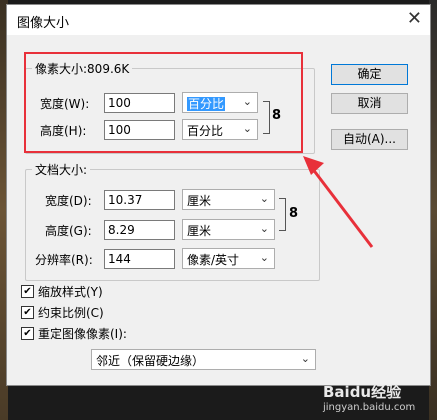 Image resolution: width=437 pixels, height=420 pixels. Describe the element at coordinates (313, 165) in the screenshot. I see `annotation-arrow-head` at that location.